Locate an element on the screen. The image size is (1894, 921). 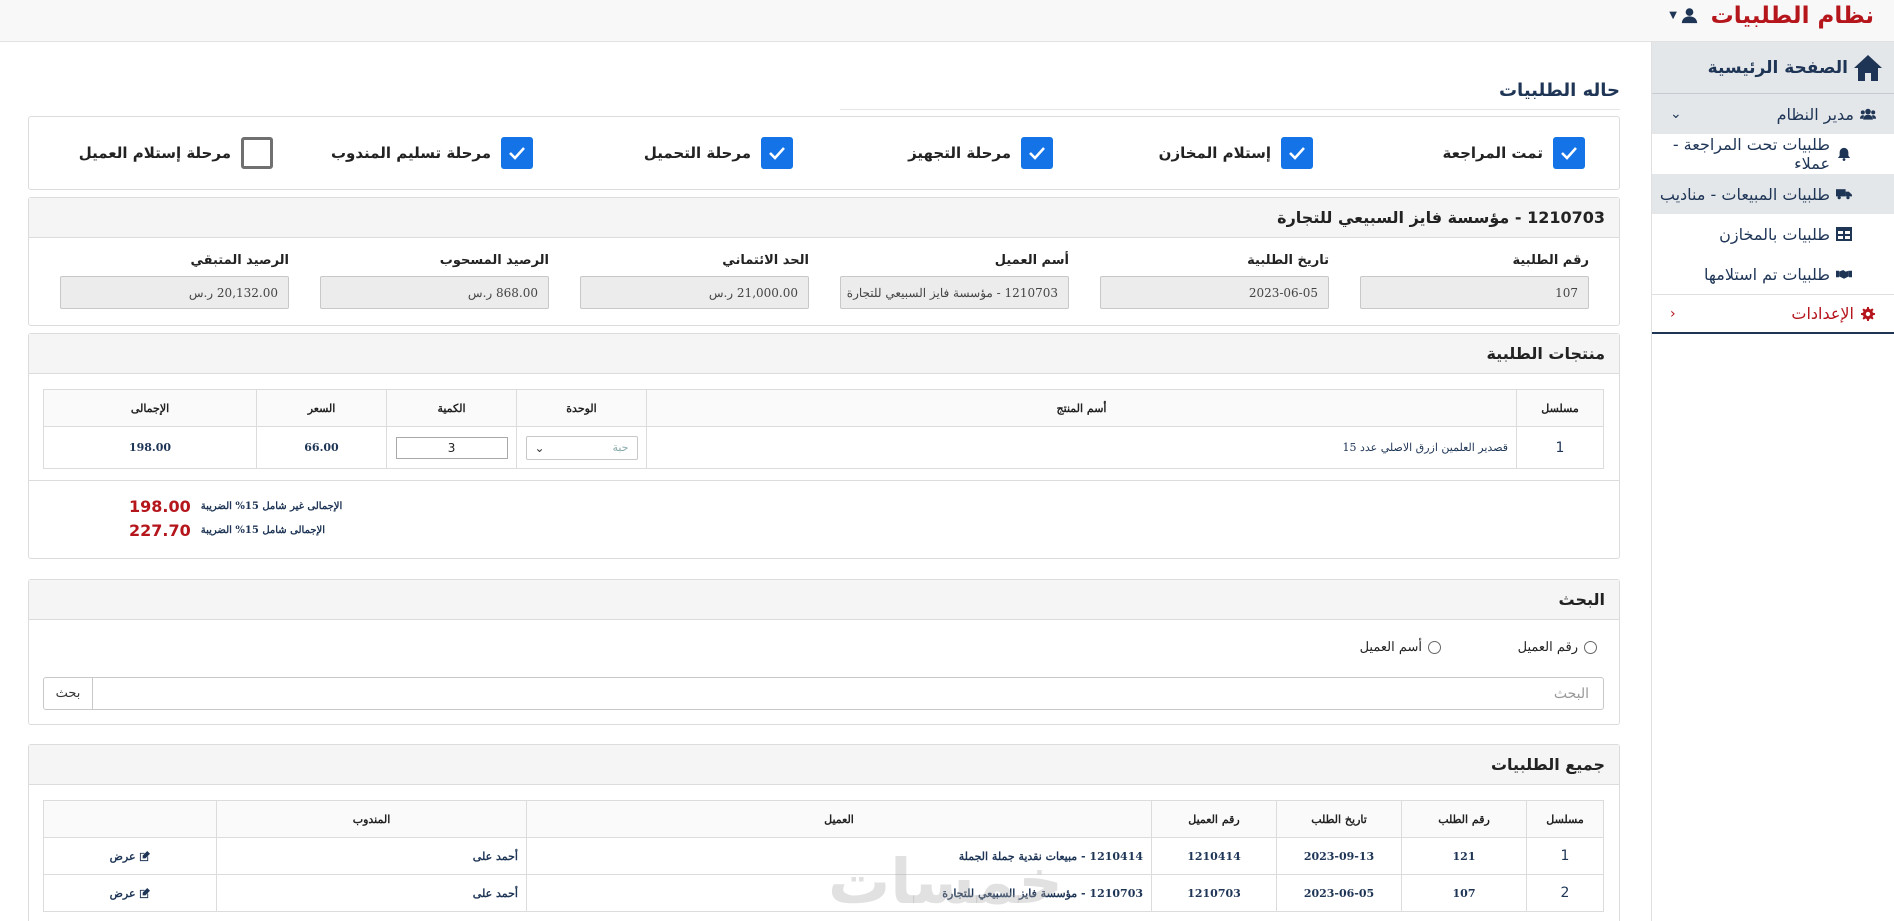
column-header: الوحدة is located at coordinates (581, 408).